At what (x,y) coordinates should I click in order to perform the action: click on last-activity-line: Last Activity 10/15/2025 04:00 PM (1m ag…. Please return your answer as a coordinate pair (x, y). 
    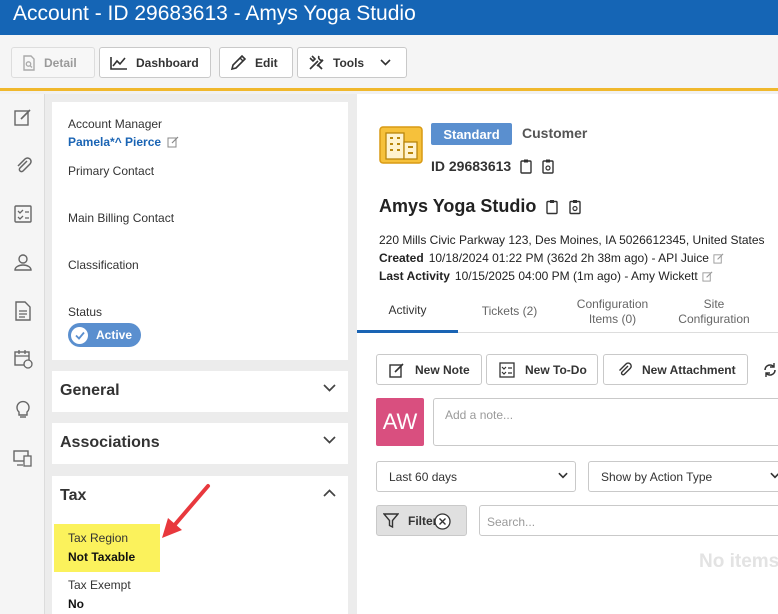
    Looking at the image, I should click on (546, 276).